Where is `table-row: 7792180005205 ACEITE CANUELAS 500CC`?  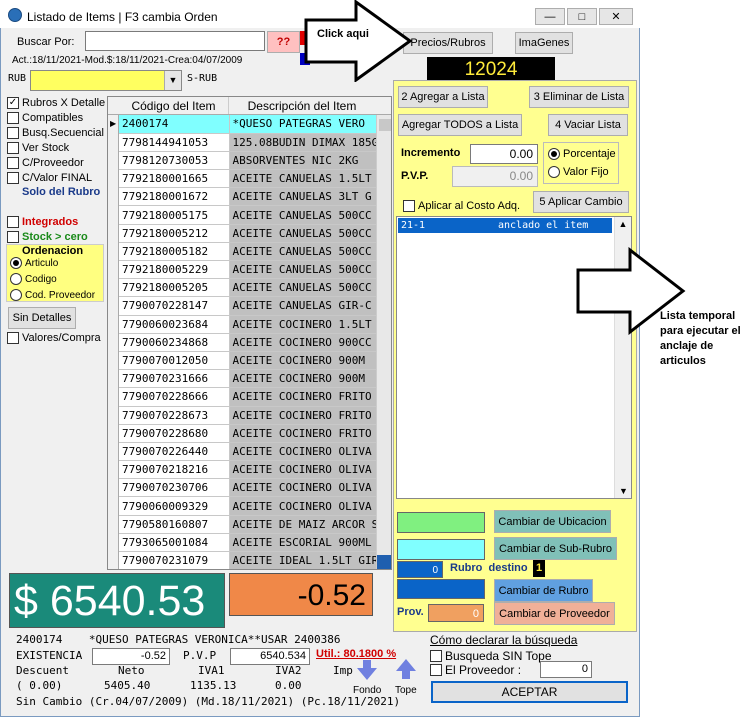
table-row: 7792180005205 ACEITE CANUELAS 500CC is located at coordinates (249, 288).